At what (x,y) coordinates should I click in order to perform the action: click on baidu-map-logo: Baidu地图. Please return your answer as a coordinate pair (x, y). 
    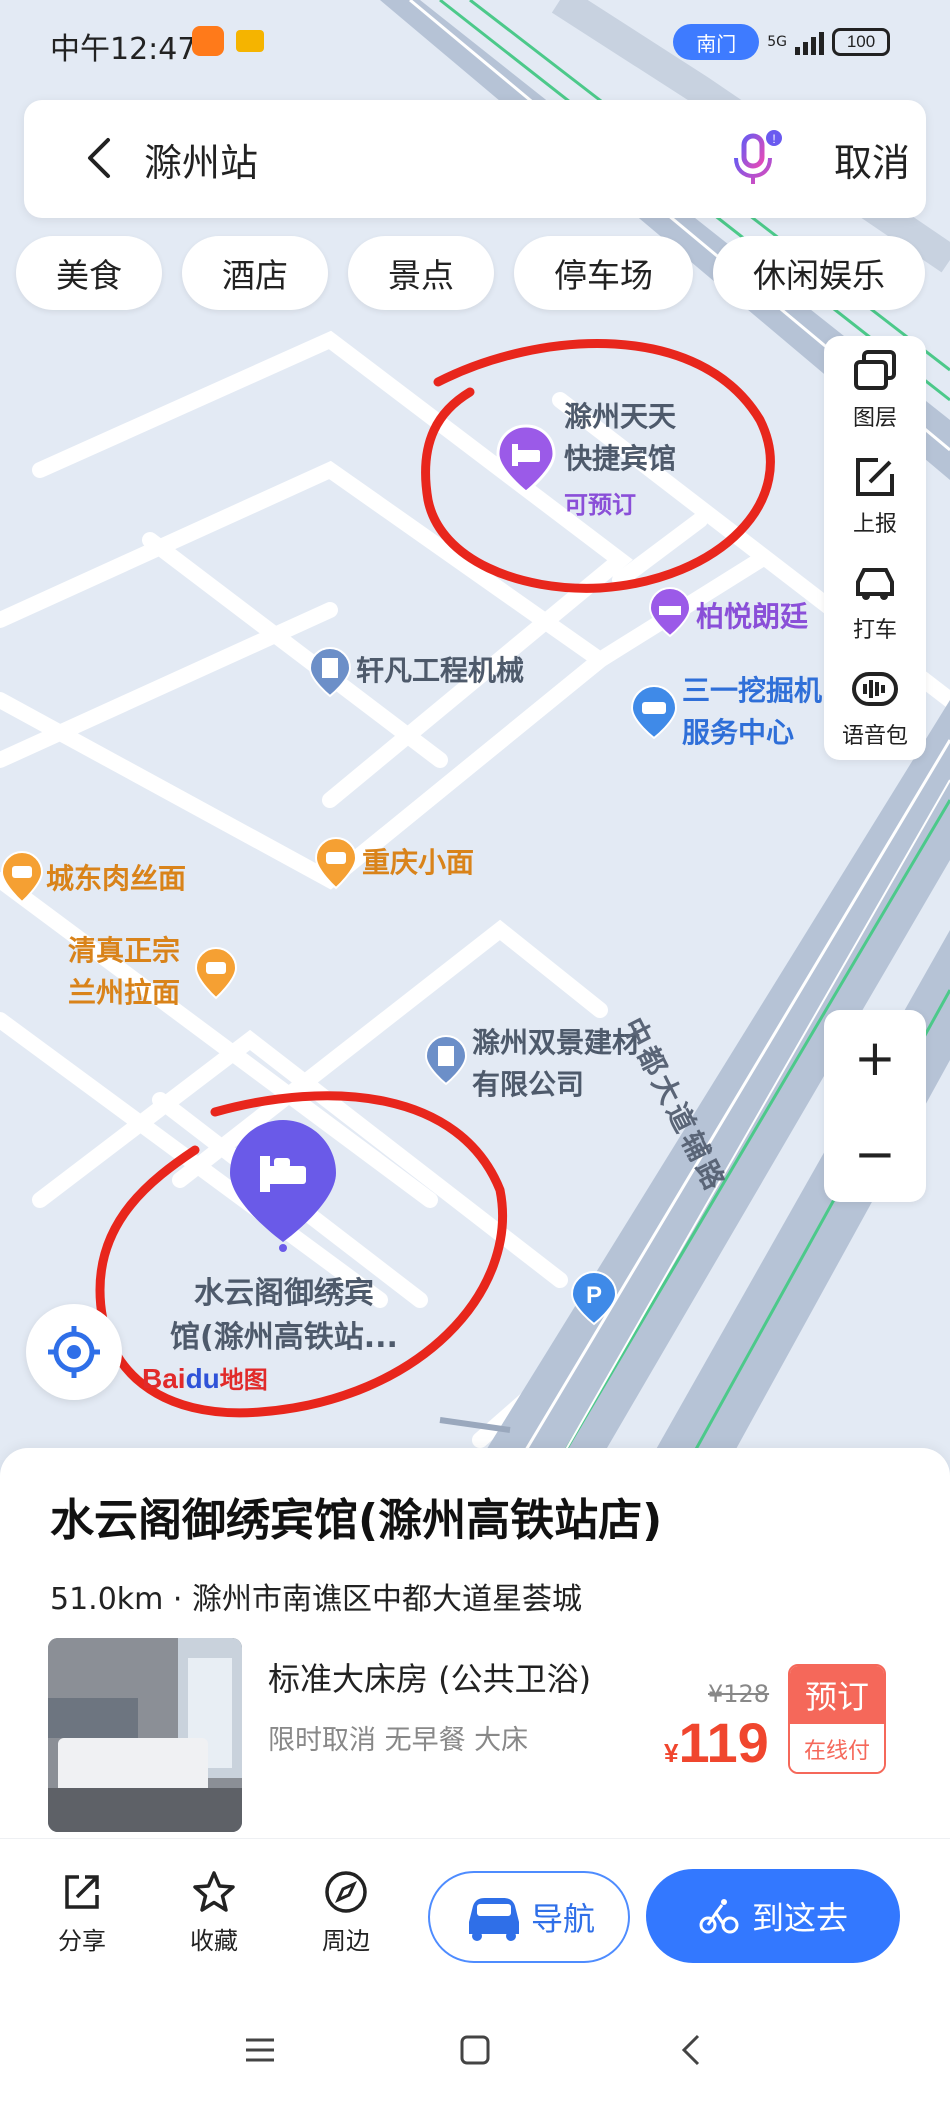
    Looking at the image, I should click on (205, 1377).